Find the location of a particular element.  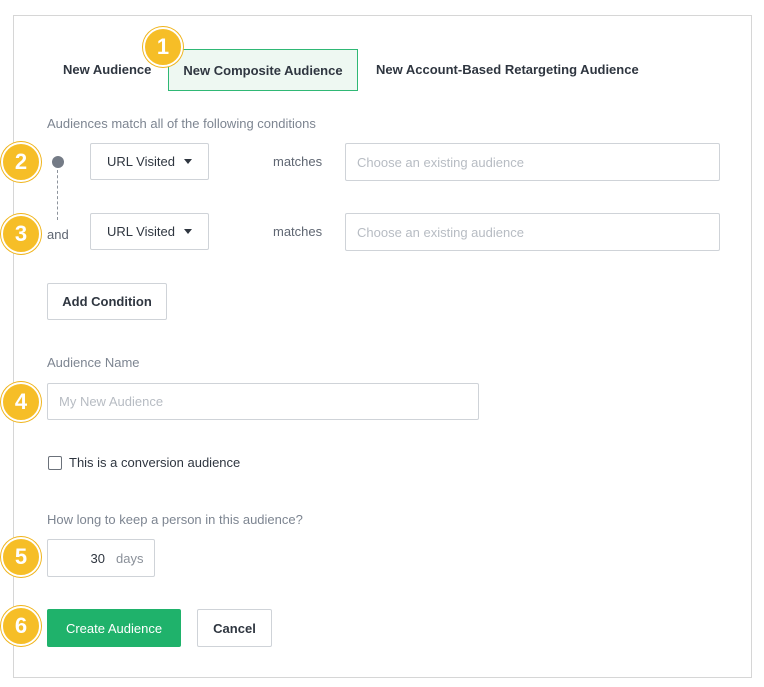

condition-connector-line is located at coordinates (57, 195).